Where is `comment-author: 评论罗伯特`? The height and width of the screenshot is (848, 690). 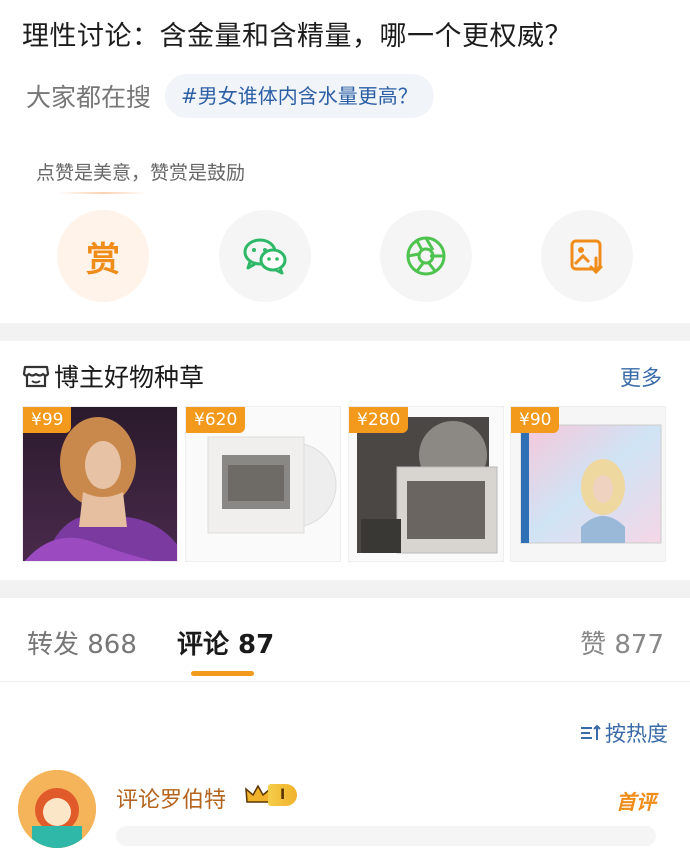
comment-author: 评论罗伯特 is located at coordinates (171, 798).